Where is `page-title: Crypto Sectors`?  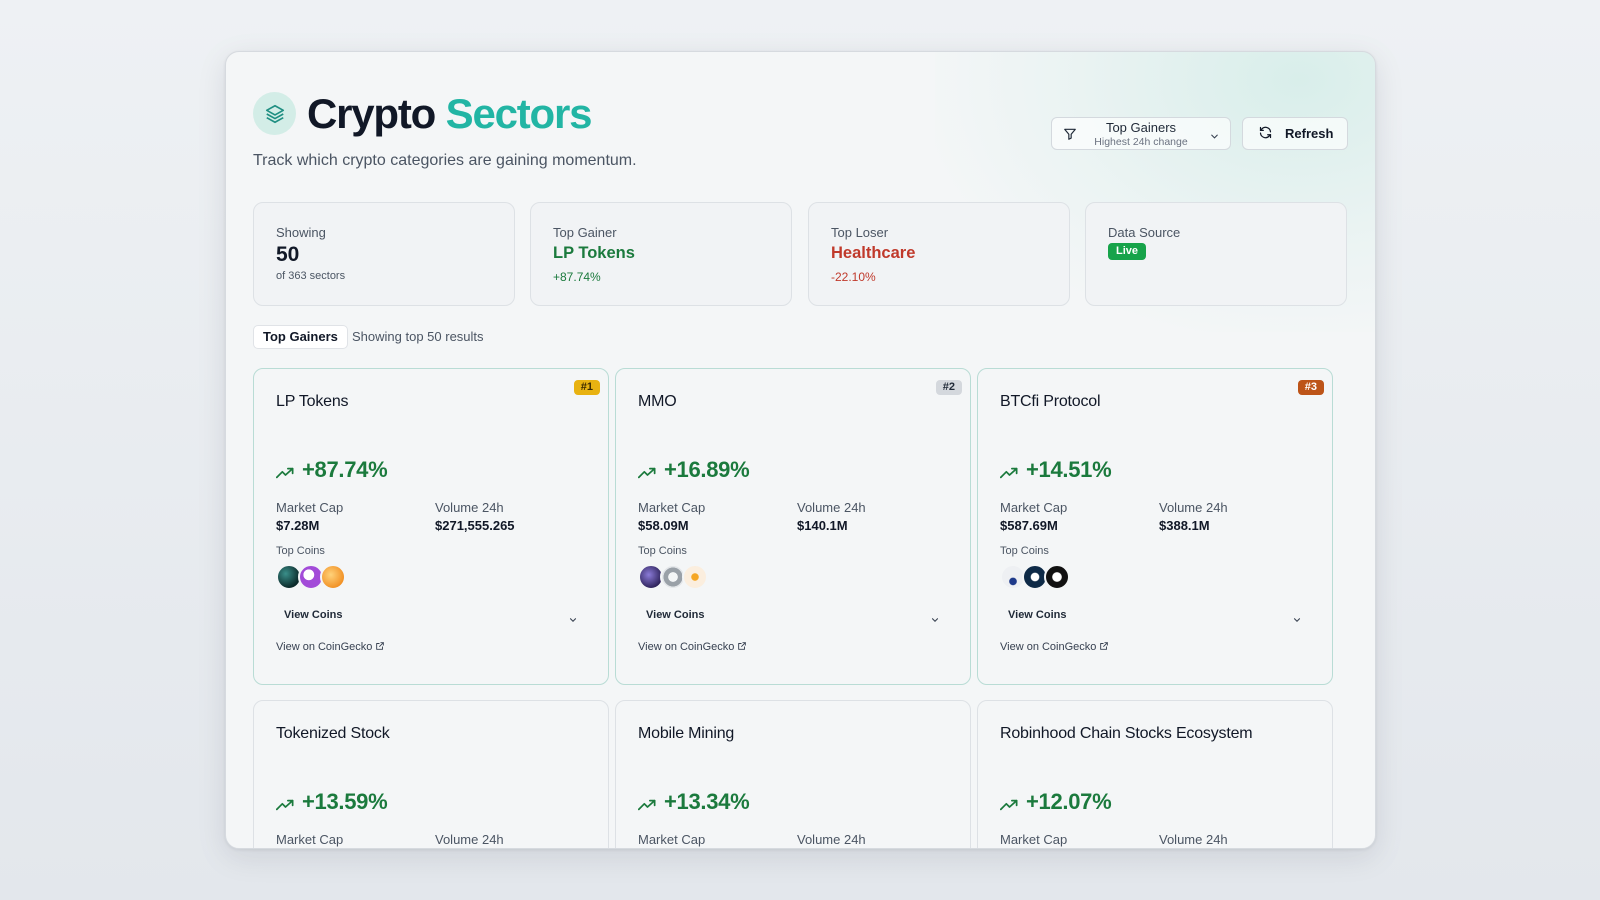
page-title: Crypto Sectors is located at coordinates (450, 114).